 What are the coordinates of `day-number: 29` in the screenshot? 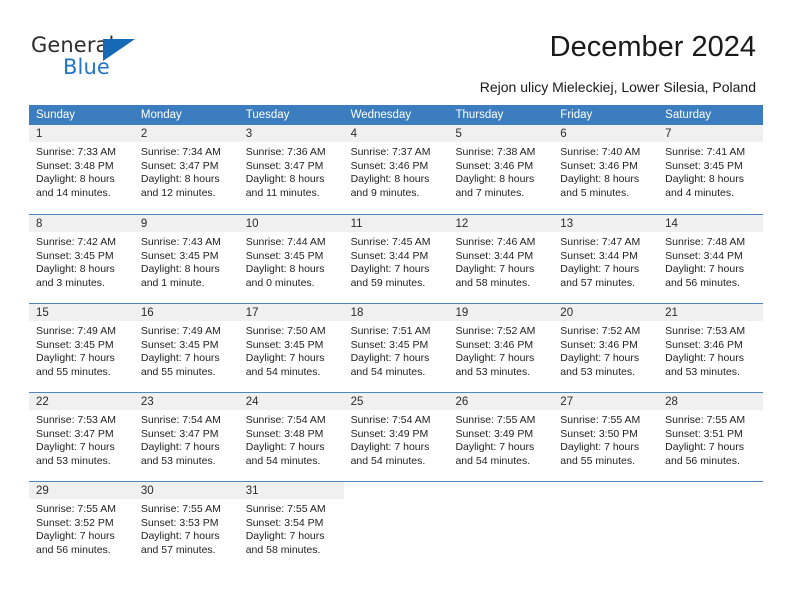 It's located at (81, 490).